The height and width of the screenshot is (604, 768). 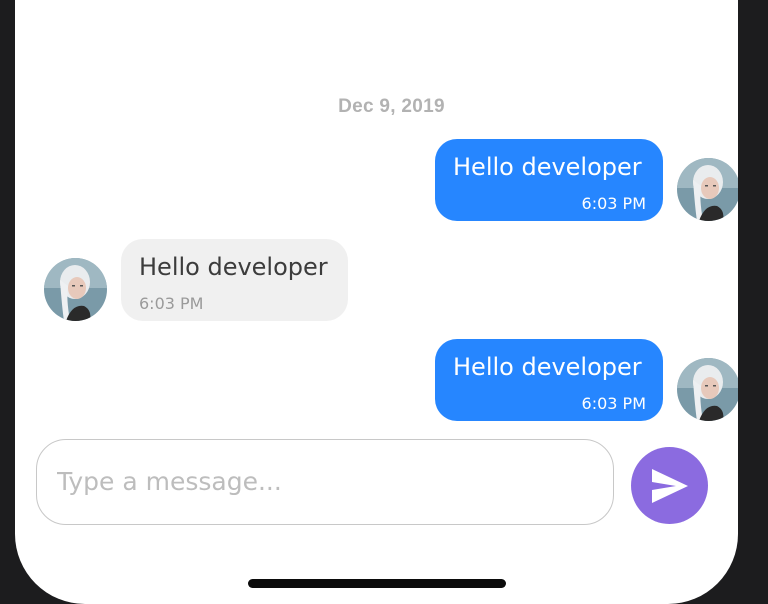 I want to click on message-input, so click(x=327, y=481).